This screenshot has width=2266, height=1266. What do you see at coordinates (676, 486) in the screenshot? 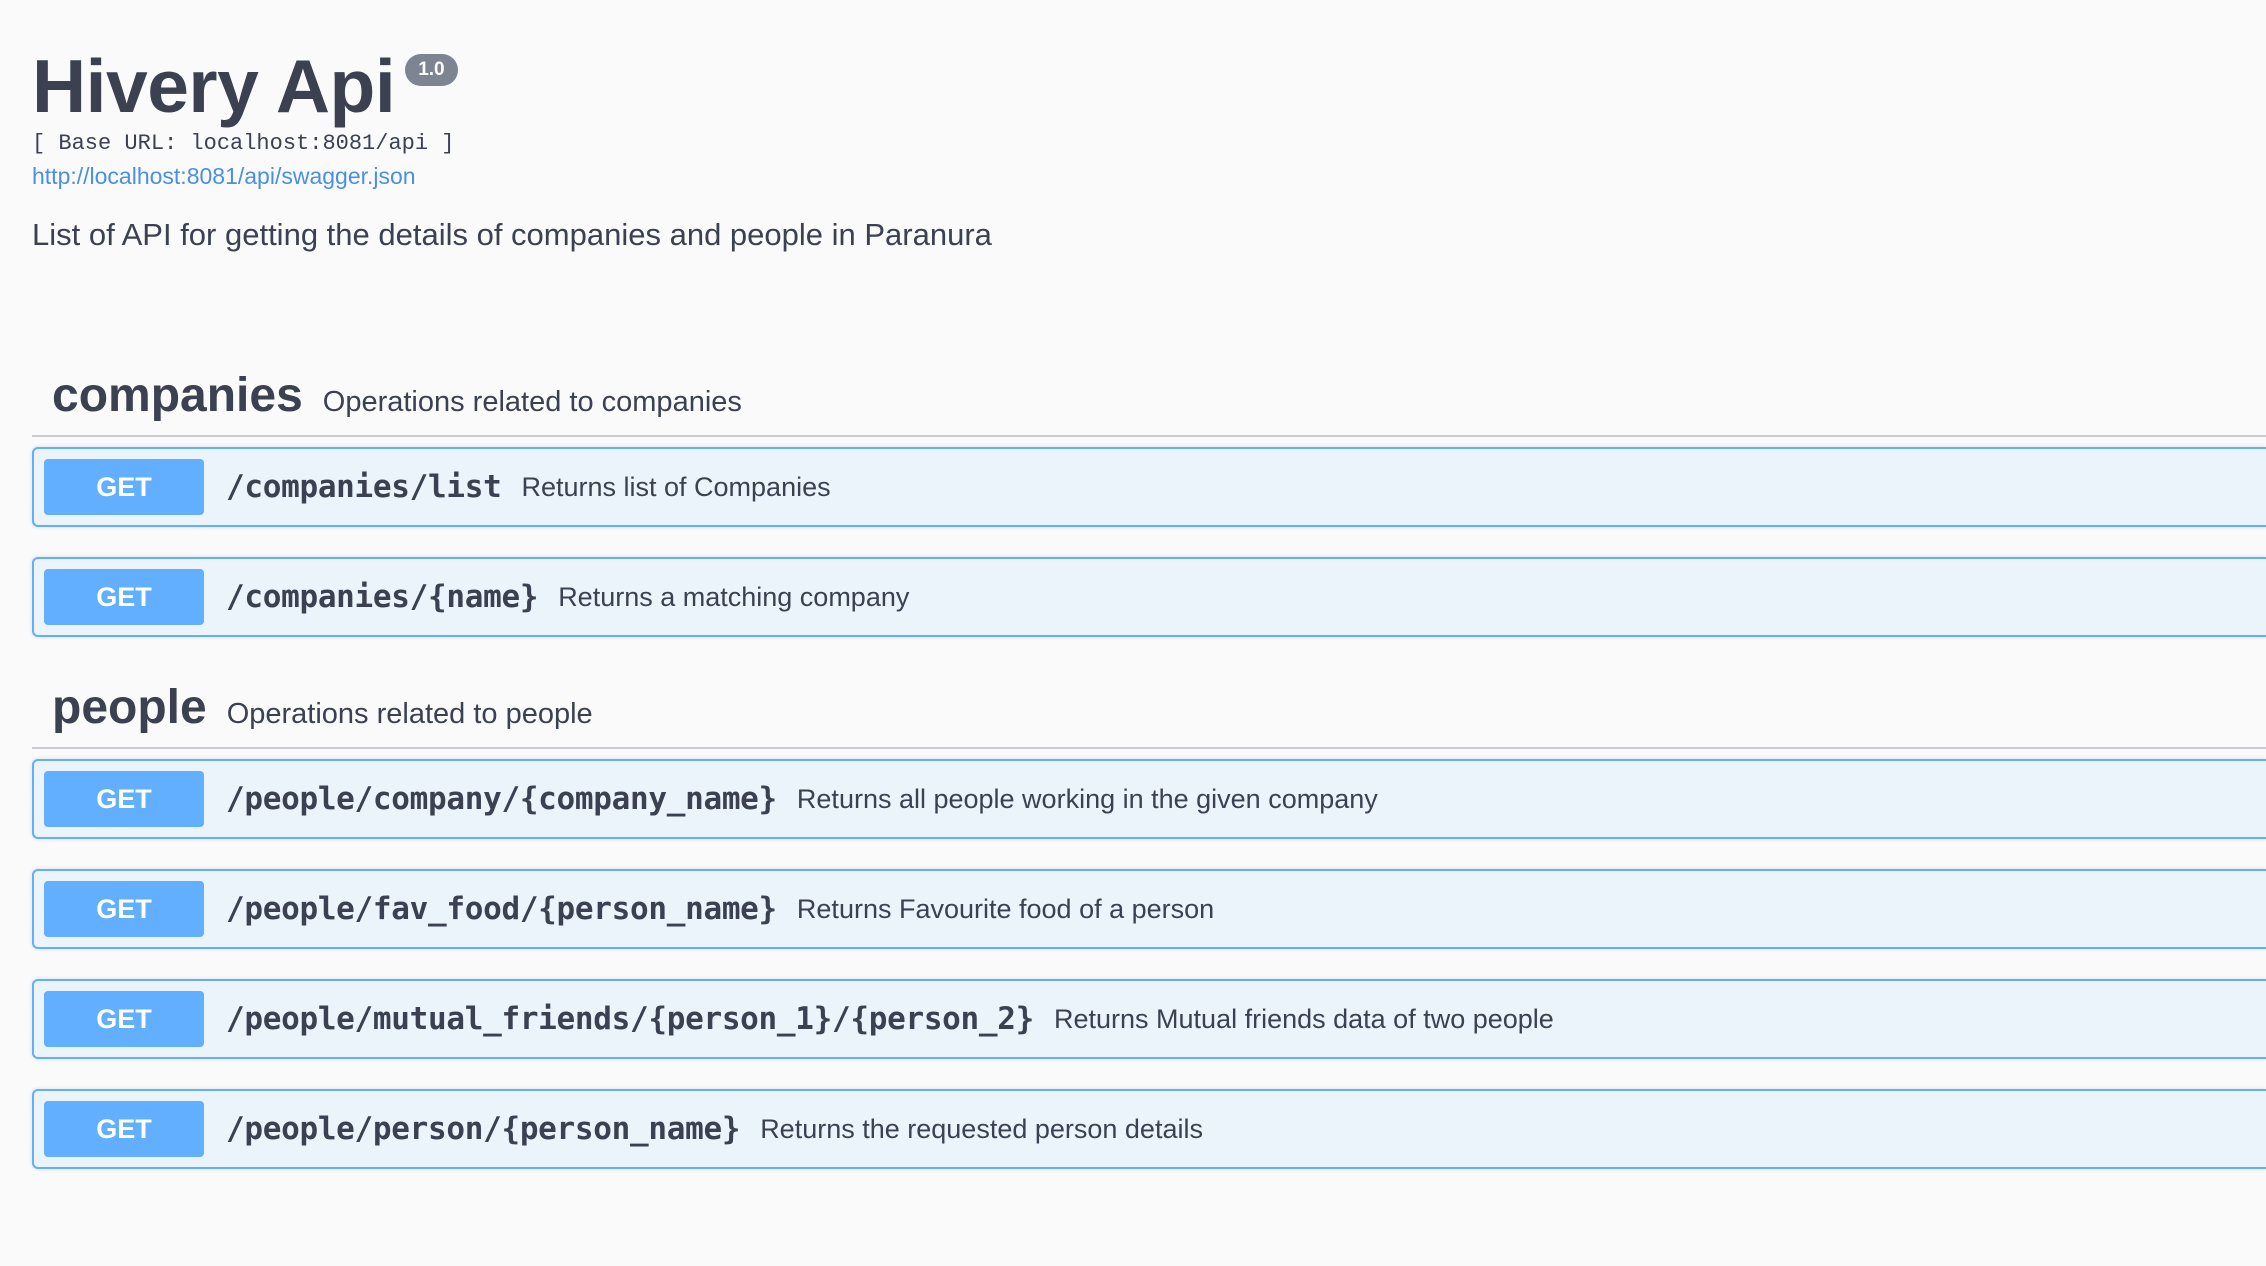
I see `operation-summary: Returns list of Companies` at bounding box center [676, 486].